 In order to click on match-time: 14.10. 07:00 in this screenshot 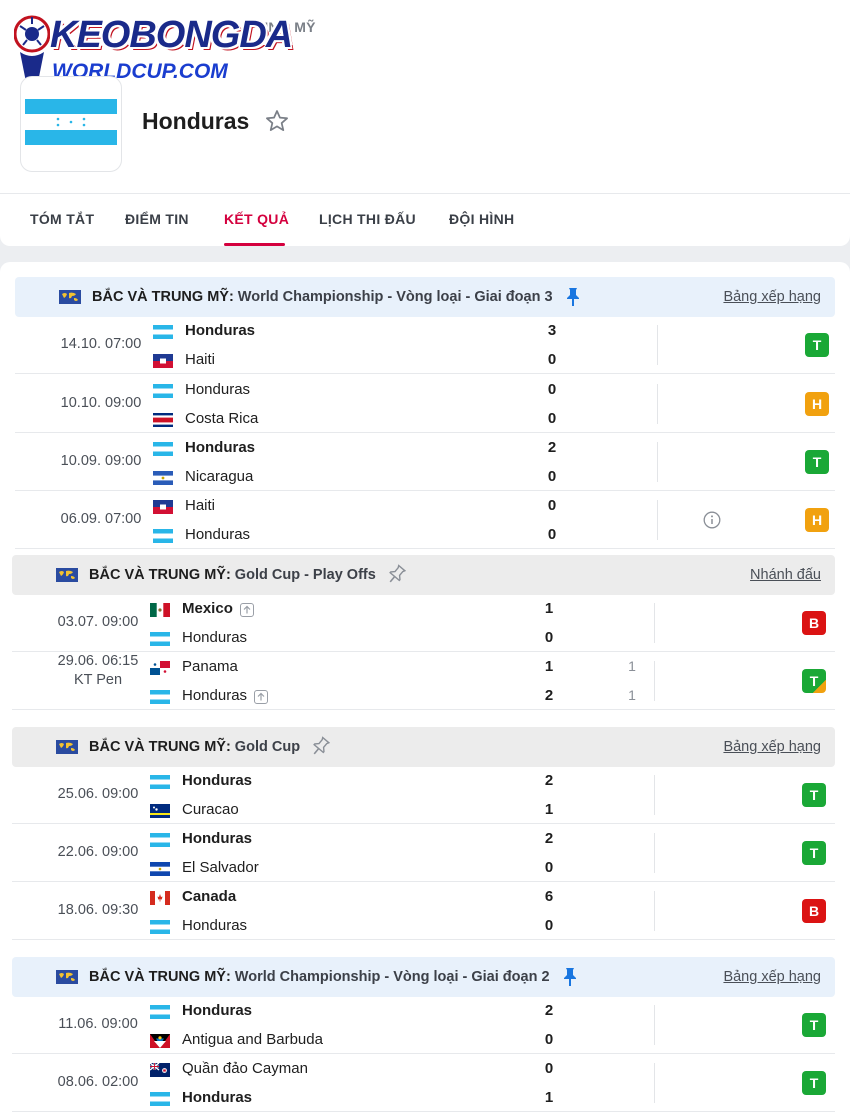, I will do `click(101, 344)`.